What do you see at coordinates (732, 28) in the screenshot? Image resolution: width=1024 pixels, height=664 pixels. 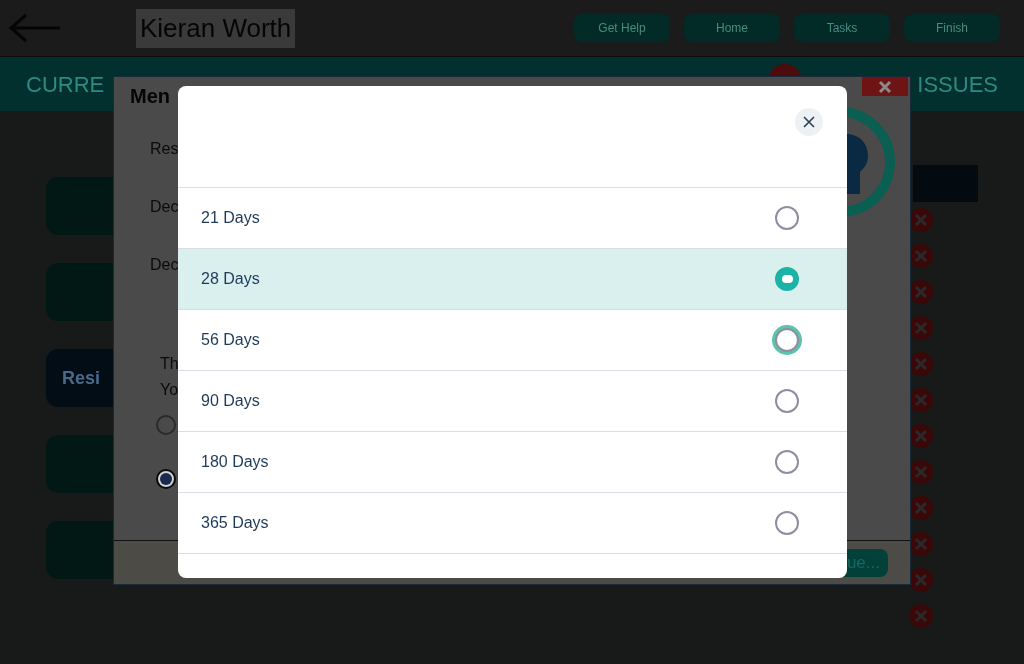 I see `nav-button: Home` at bounding box center [732, 28].